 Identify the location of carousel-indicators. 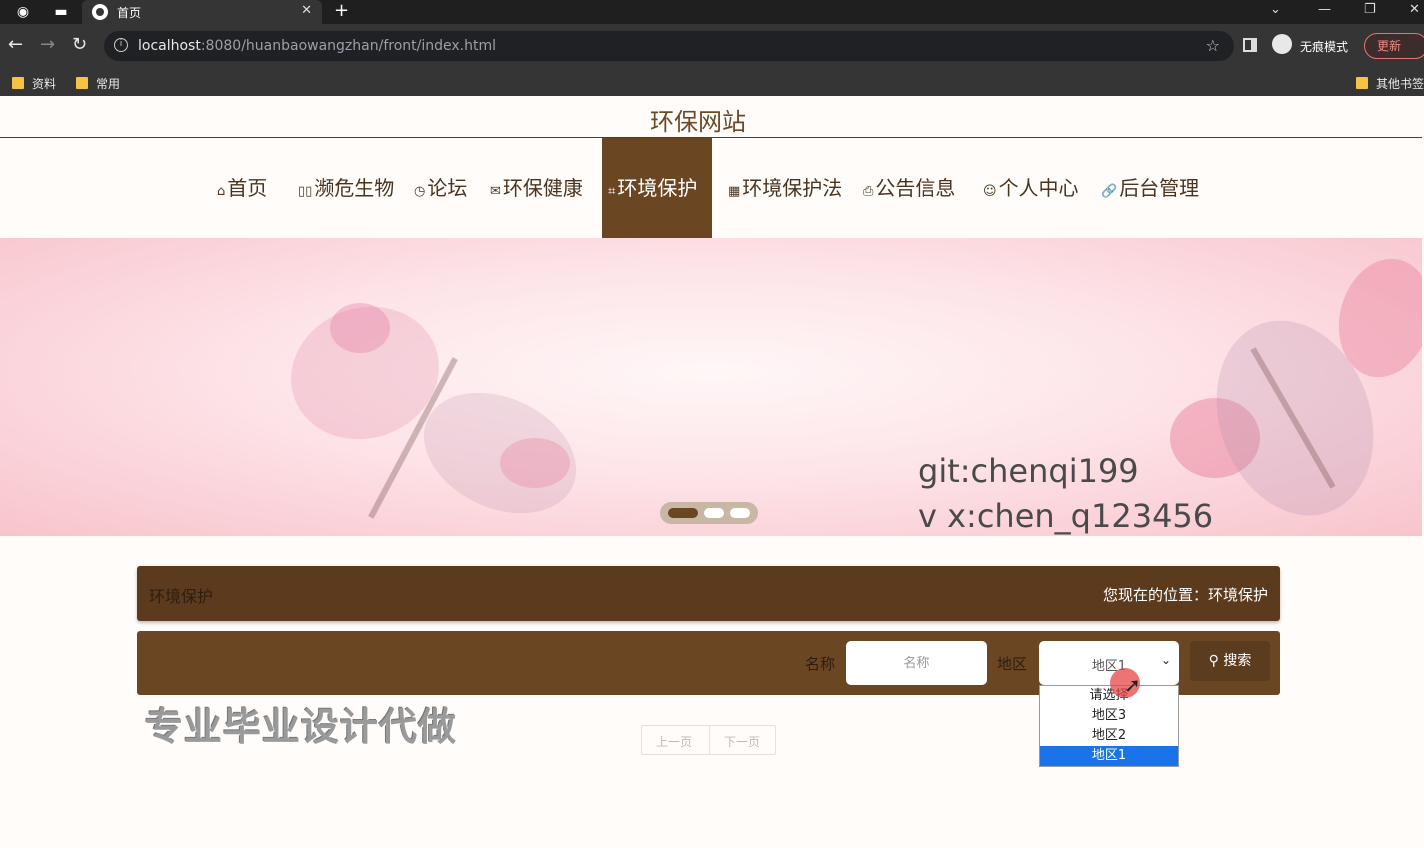
(709, 513).